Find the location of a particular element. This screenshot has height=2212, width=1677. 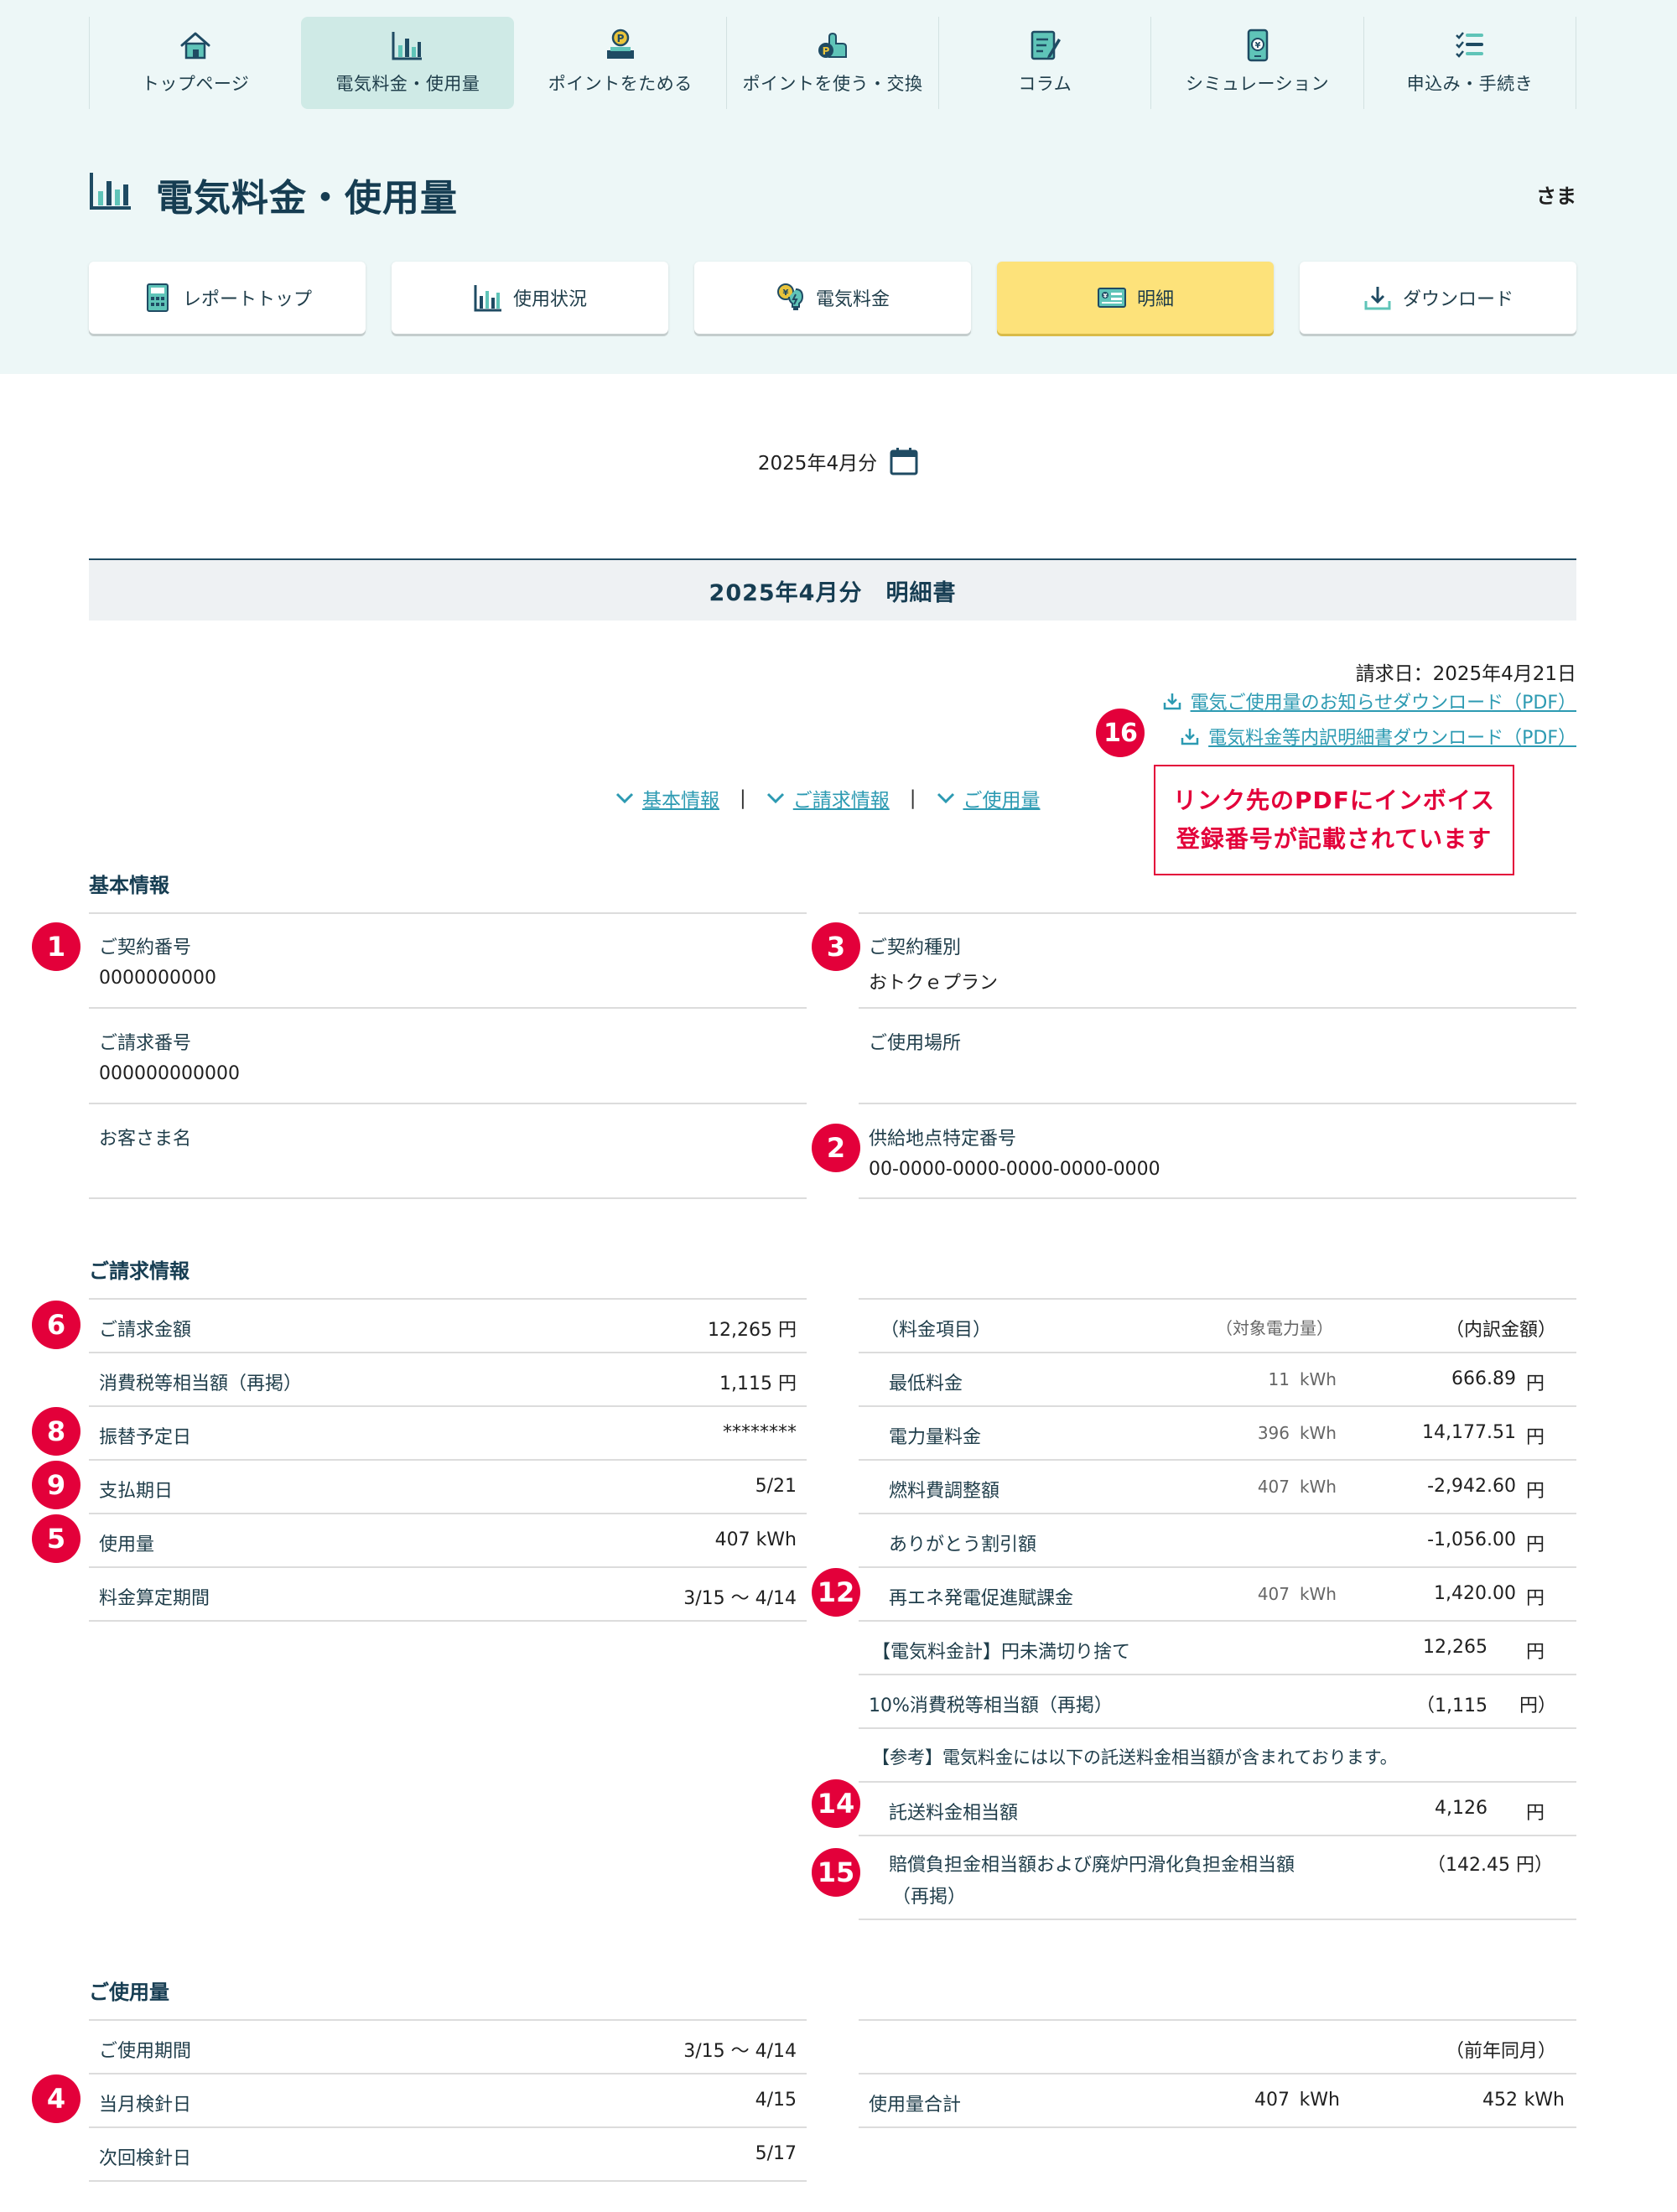

gnav-application: 申込み・手続き is located at coordinates (1469, 63).